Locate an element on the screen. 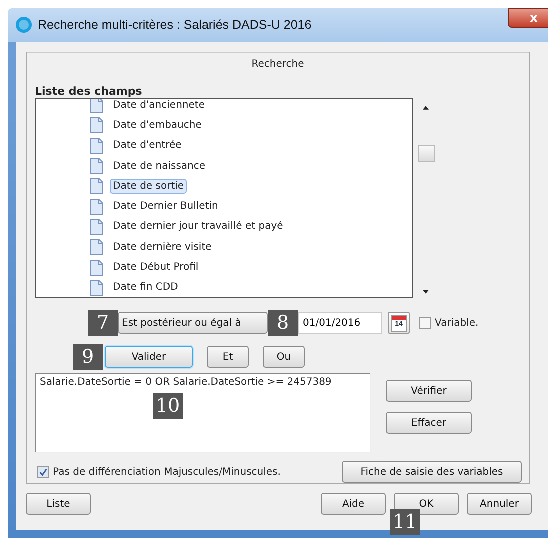  app-icon is located at coordinates (24, 25).